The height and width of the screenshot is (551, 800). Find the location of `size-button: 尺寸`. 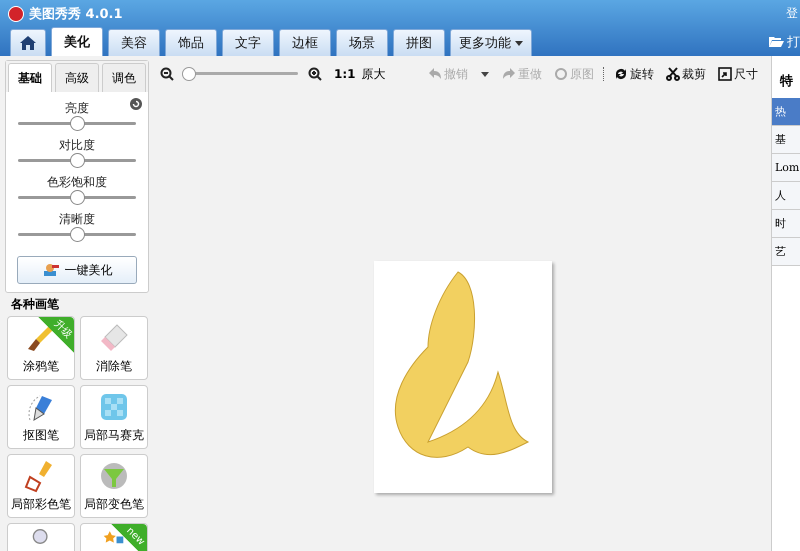

size-button: 尺寸 is located at coordinates (738, 74).